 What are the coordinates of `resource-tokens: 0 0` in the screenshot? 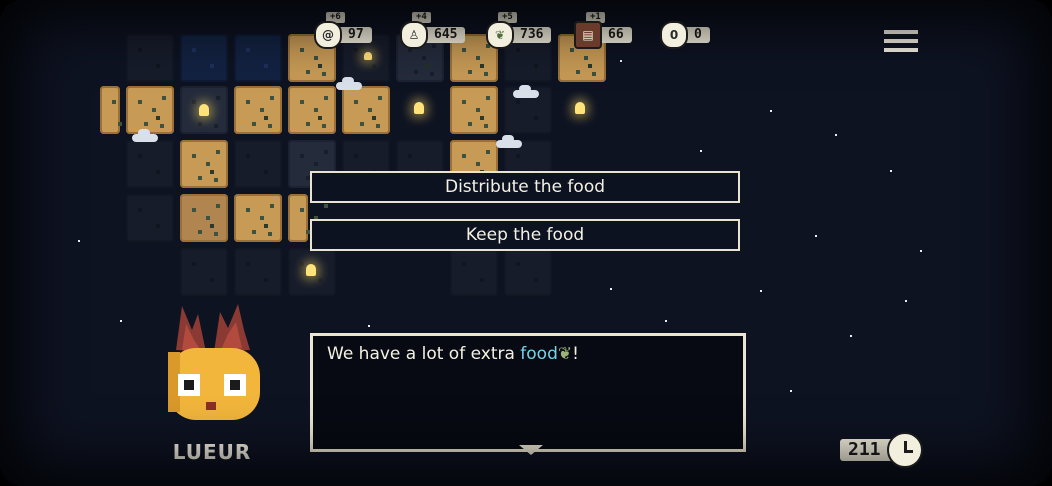 It's located at (685, 35).